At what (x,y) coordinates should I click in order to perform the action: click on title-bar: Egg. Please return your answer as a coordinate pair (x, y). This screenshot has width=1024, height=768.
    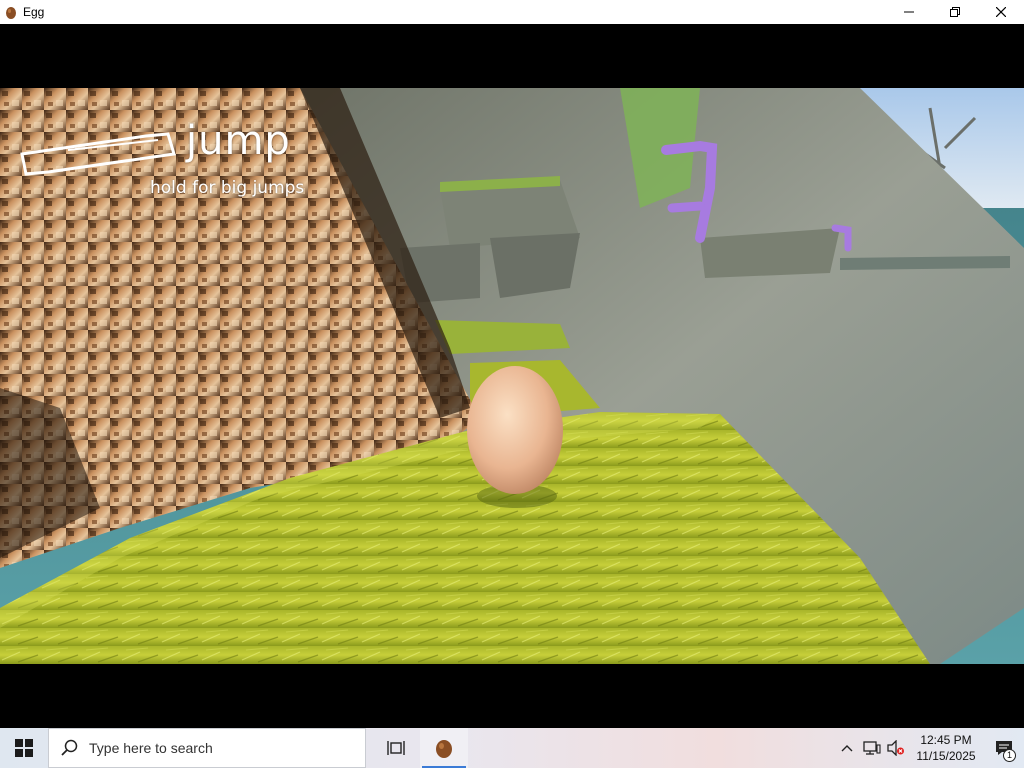
    Looking at the image, I should click on (512, 12).